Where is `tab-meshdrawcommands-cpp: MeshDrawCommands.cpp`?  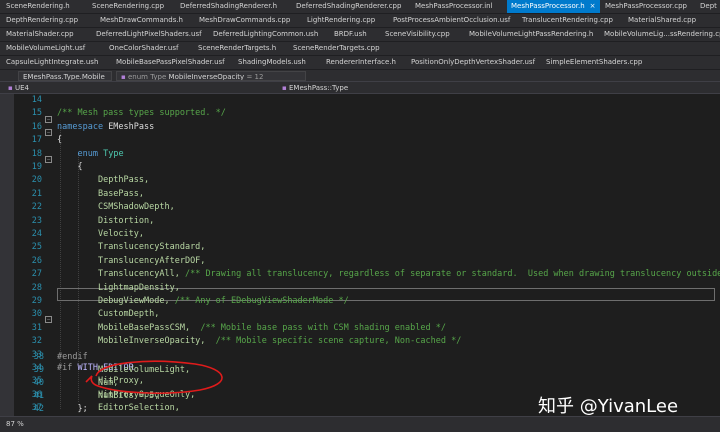 tab-meshdrawcommands-cpp: MeshDrawCommands.cpp is located at coordinates (244, 20).